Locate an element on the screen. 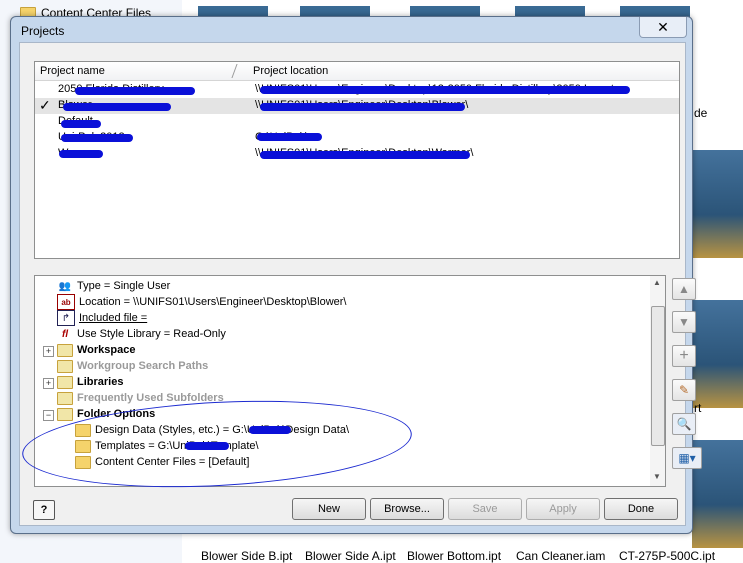 This screenshot has height=563, width=743. tree-item-workgroup-search-paths: Workgroup Search Paths is located at coordinates (132, 366).